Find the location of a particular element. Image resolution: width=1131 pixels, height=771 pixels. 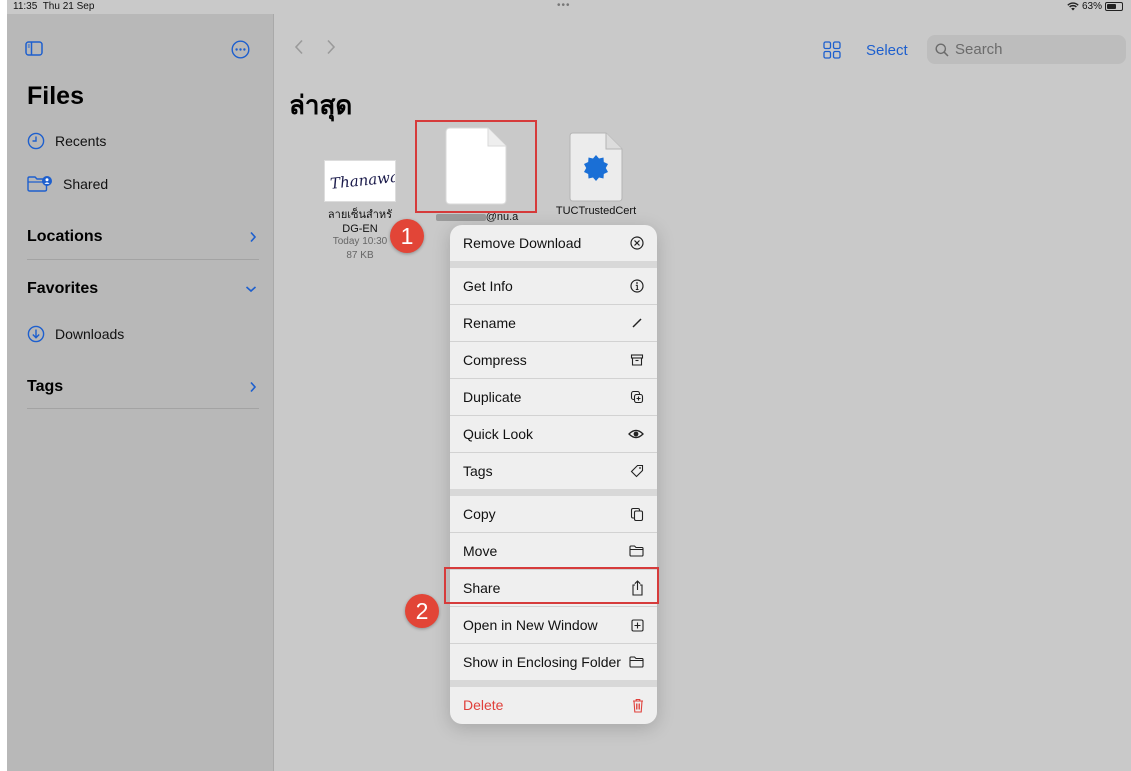

battery-level is located at coordinates (1111, 6).